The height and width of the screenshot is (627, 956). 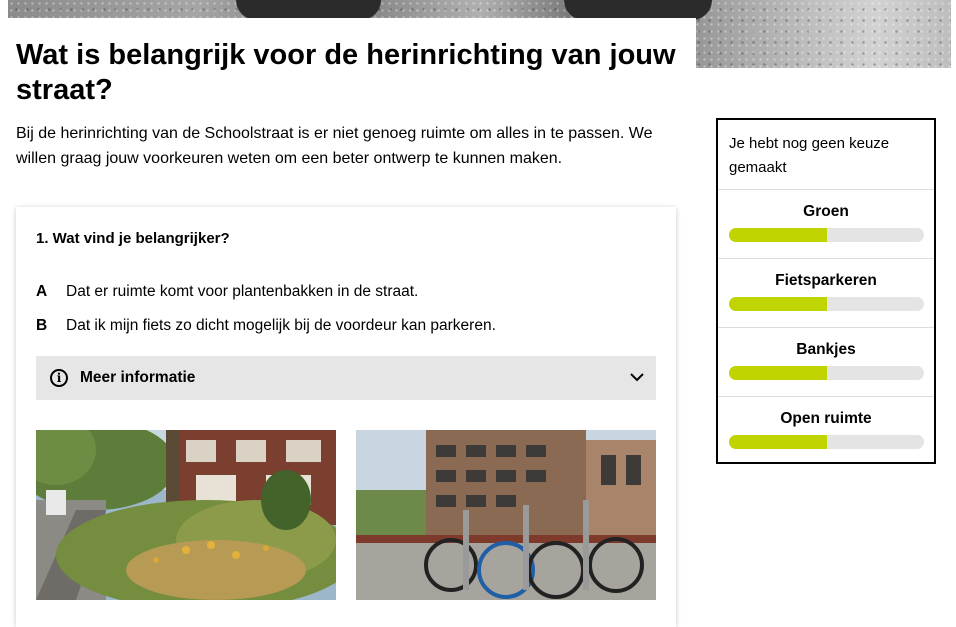 What do you see at coordinates (346, 378) in the screenshot?
I see `more-info-toggle: i Meer informatie` at bounding box center [346, 378].